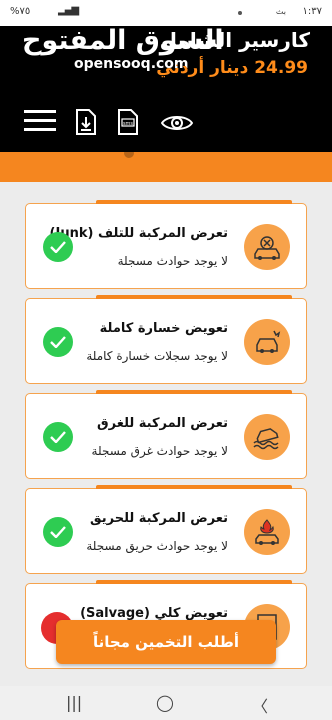  I want to click on fire-car-icon, so click(267, 532).